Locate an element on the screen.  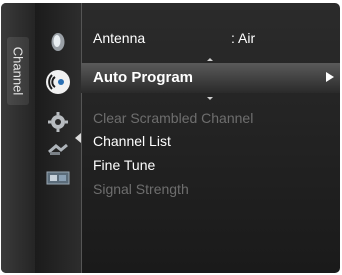
setup-icon is located at coordinates (58, 122).